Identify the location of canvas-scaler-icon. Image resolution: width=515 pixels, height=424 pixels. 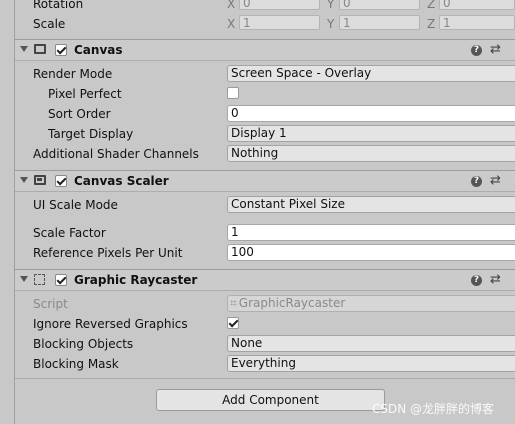
(40, 180).